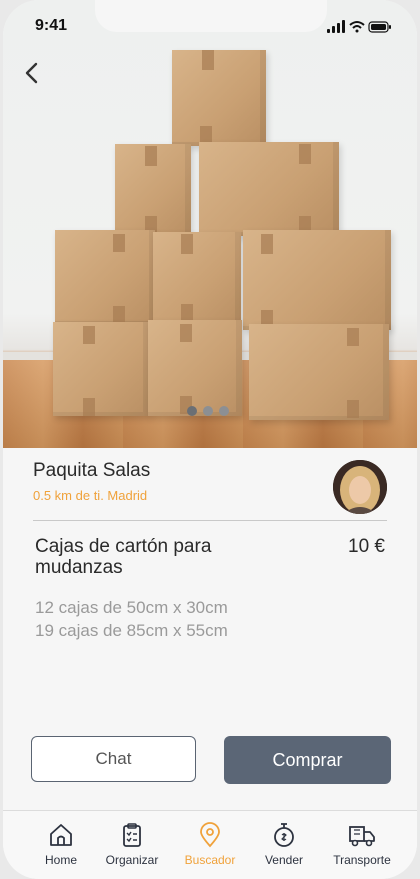 Image resolution: width=420 pixels, height=879 pixels. I want to click on tab-organizar: Organizar, so click(132, 844).